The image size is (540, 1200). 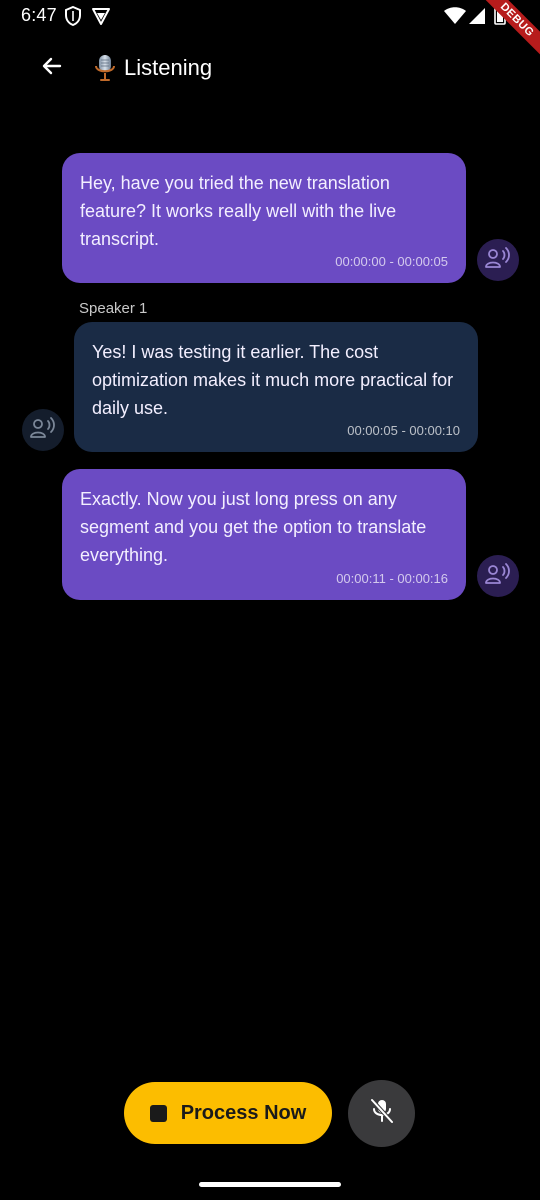 What do you see at coordinates (270, 1184) in the screenshot?
I see `home-indicator` at bounding box center [270, 1184].